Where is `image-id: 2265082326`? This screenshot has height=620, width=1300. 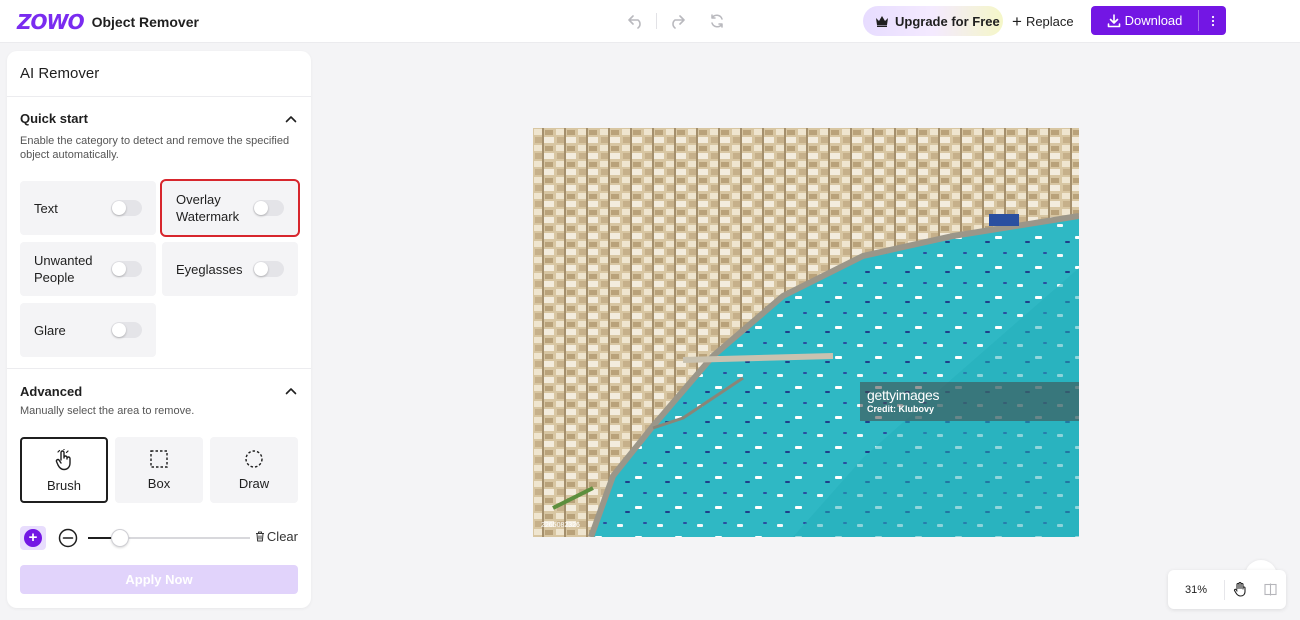 image-id: 2265082326 is located at coordinates (560, 525).